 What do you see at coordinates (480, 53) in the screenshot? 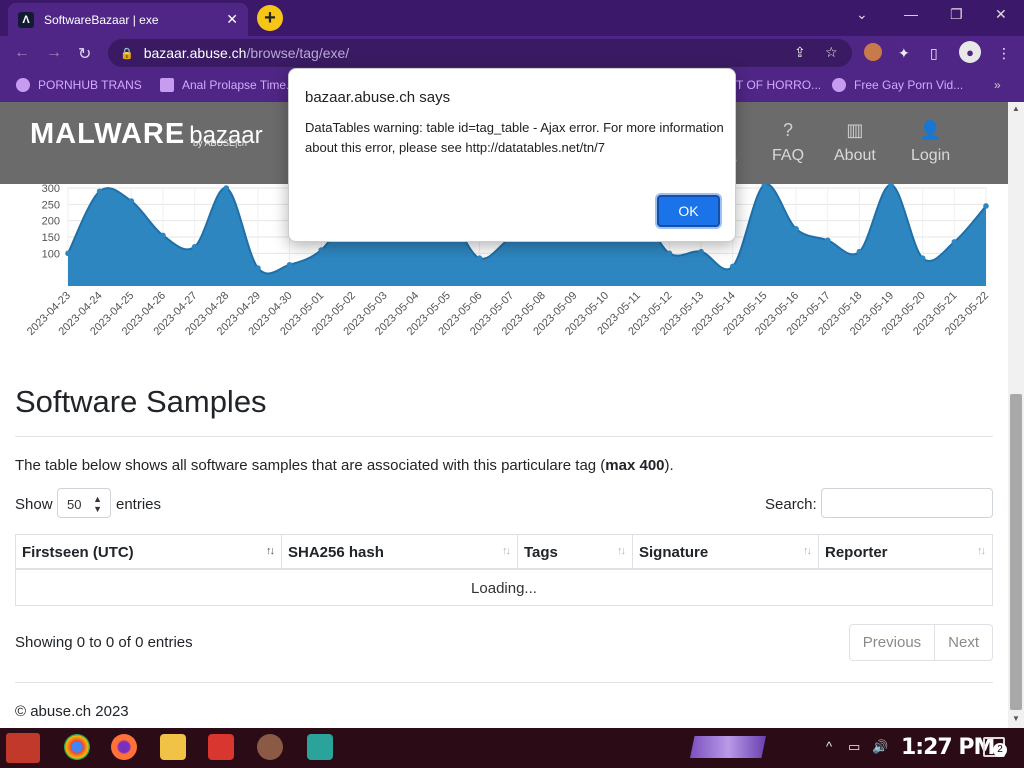
I see `address-bar: 🔒 bazaar.abuse.ch/browse/tag/exe/ ⇪ ☆` at bounding box center [480, 53].